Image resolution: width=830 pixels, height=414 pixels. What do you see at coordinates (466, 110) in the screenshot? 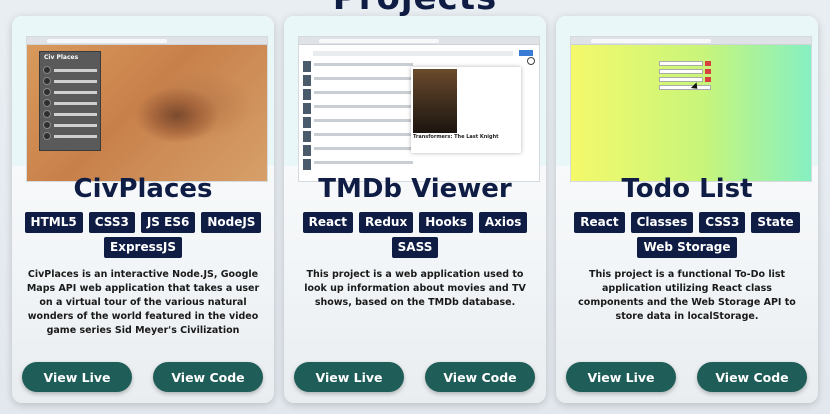
I see `tmdb-movie-modal: Transformers: The Last Knight` at bounding box center [466, 110].